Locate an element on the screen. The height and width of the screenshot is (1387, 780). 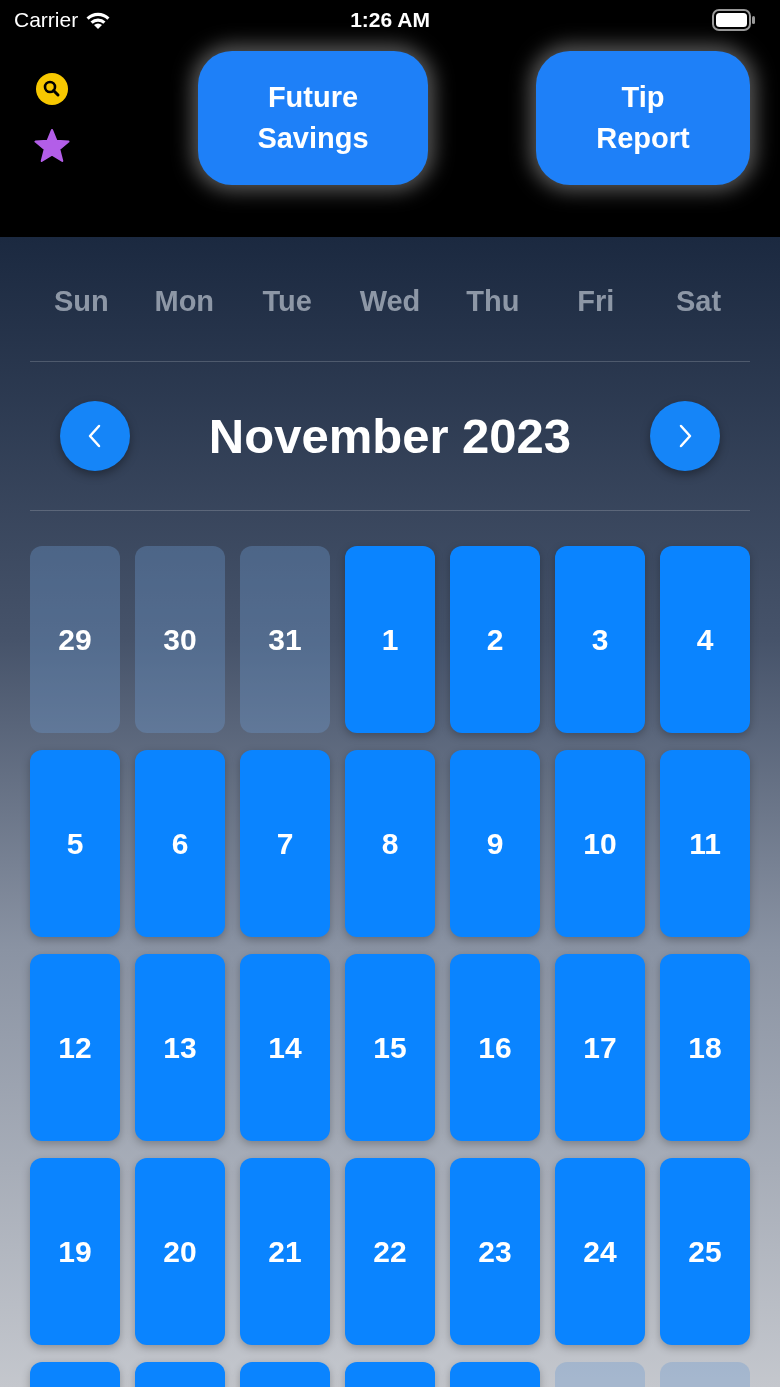
chevron-right-icon is located at coordinates (685, 436).